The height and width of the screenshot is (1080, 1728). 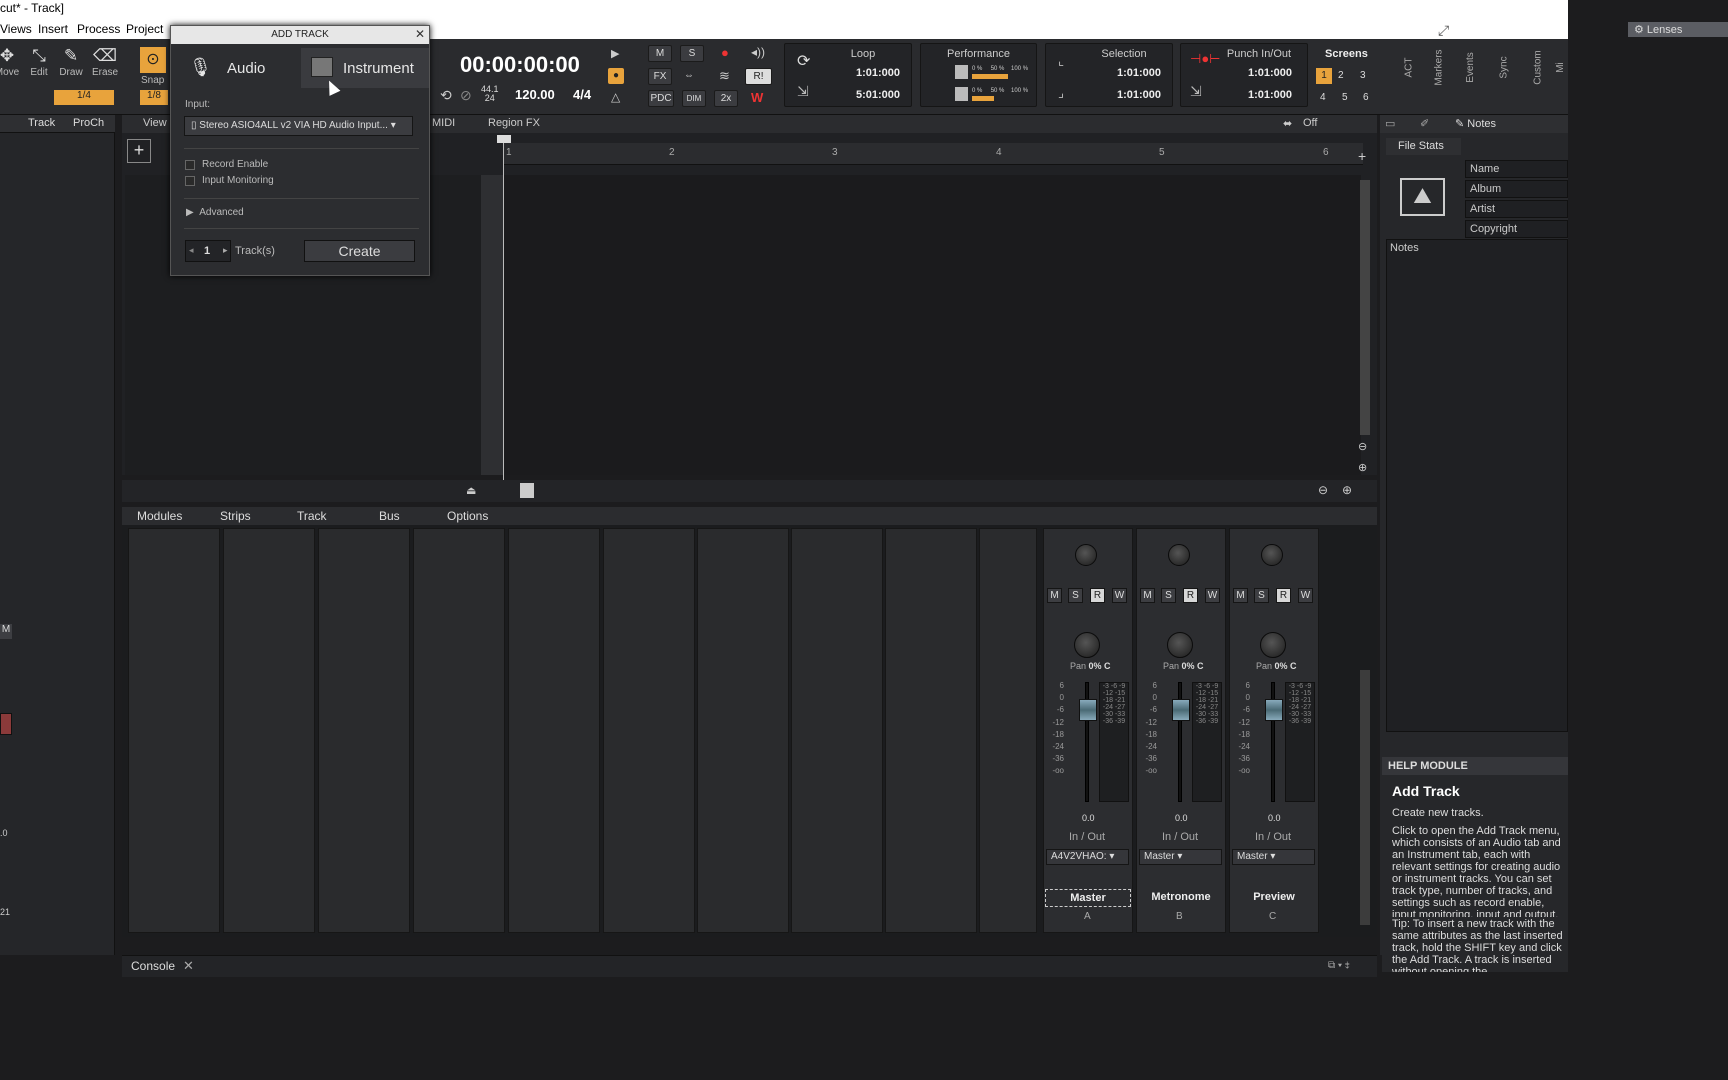 What do you see at coordinates (1323, 490) in the screenshot?
I see `h-zoom-out-icon: ⊖` at bounding box center [1323, 490].